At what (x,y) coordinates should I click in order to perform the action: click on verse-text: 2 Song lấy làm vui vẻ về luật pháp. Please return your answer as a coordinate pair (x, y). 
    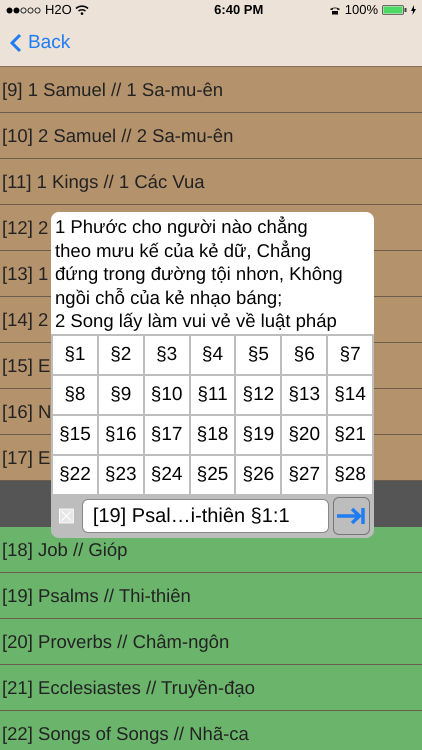
    Looking at the image, I should click on (196, 320).